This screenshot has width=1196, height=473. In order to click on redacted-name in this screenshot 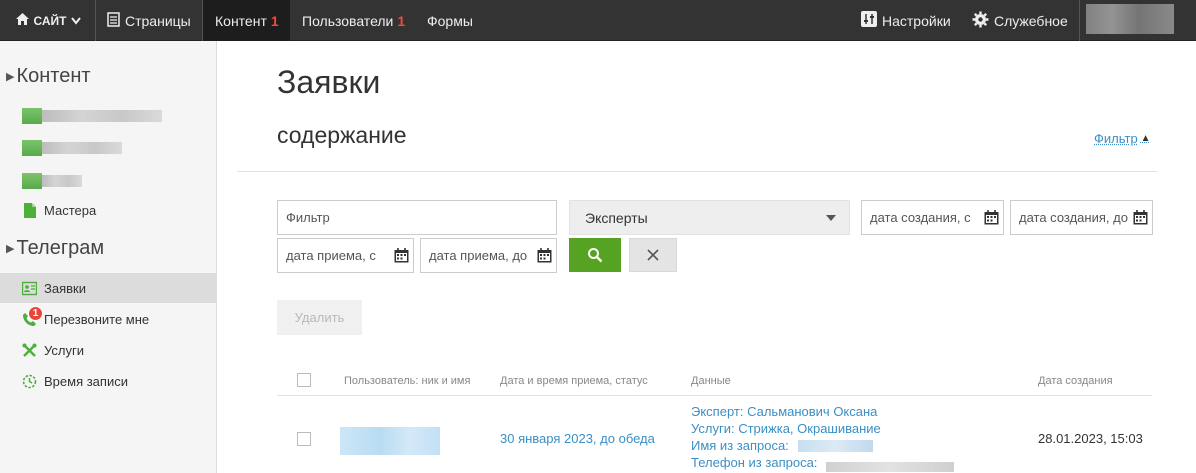, I will do `click(835, 446)`.